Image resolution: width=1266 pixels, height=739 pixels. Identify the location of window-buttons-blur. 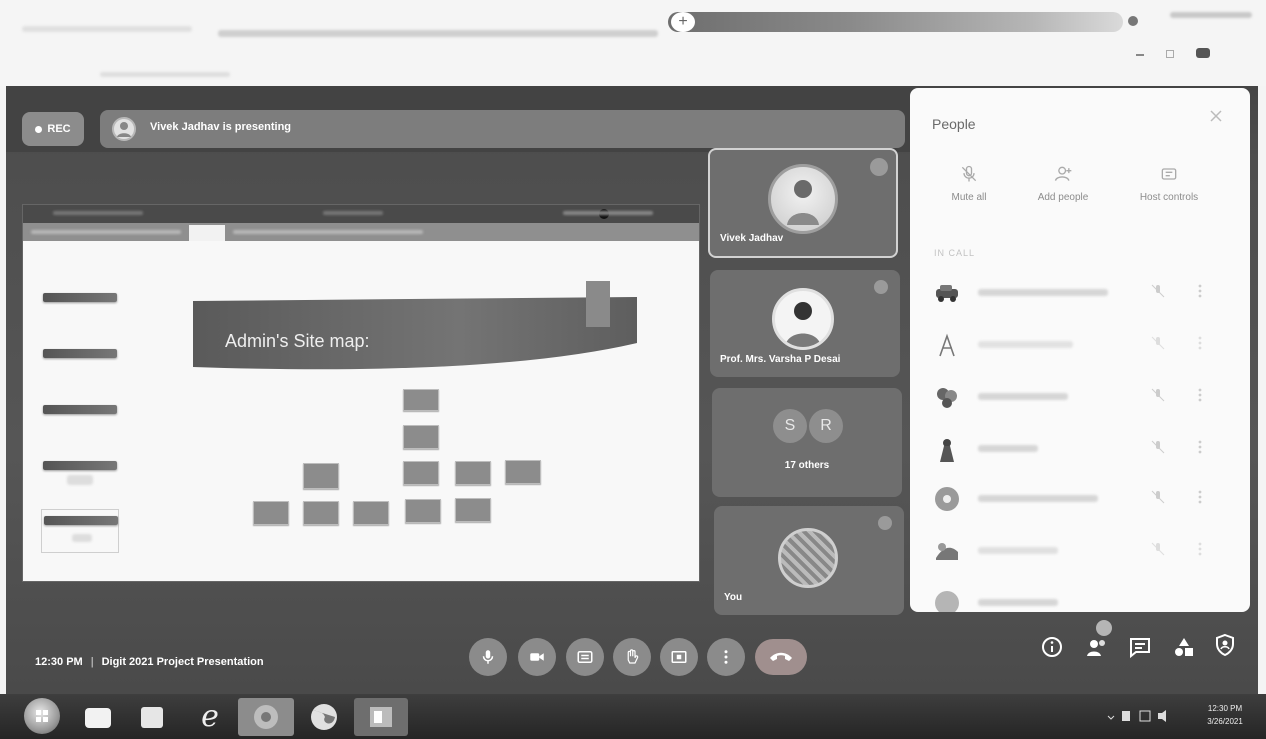
(608, 213).